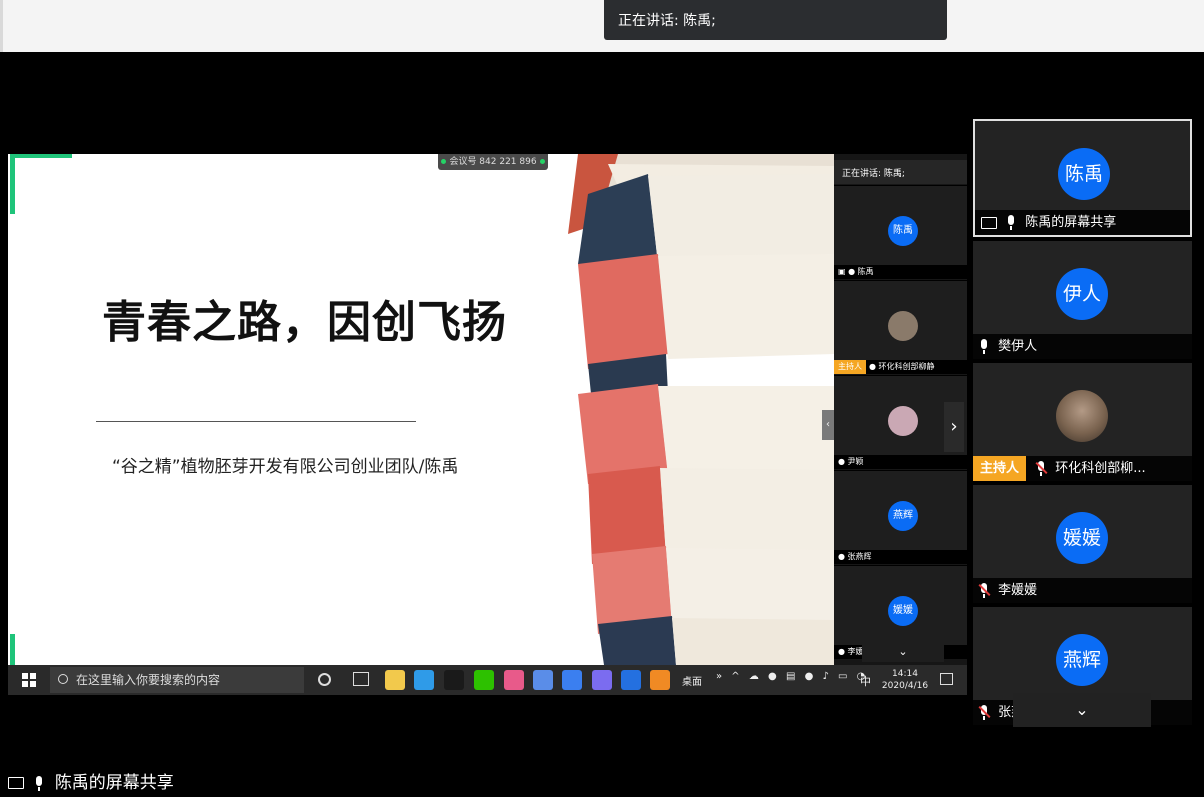 This screenshot has height=797, width=1204. What do you see at coordinates (543, 680) in the screenshot?
I see `tencent-meeting-icon` at bounding box center [543, 680].